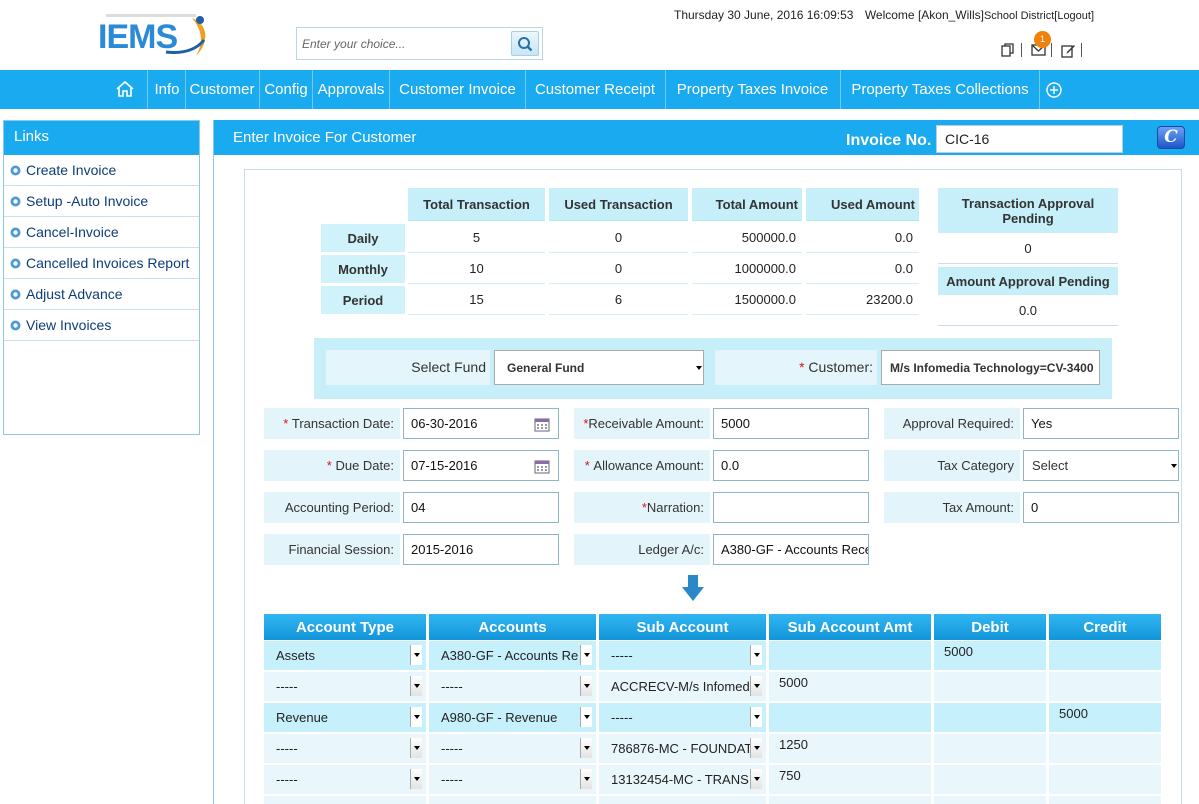 The image size is (1199, 804). Describe the element at coordinates (1050, 465) in the screenshot. I see `tax-category-value: Select` at that location.